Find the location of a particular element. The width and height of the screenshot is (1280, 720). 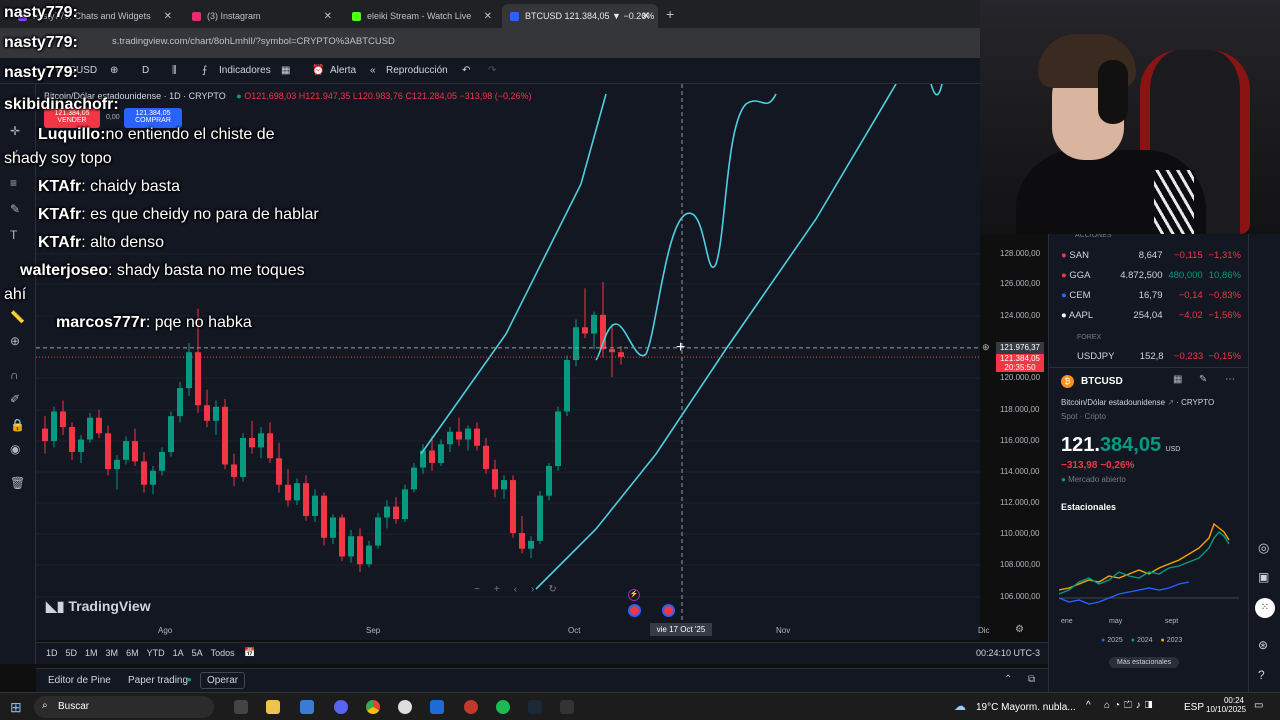

tab-btcusd: BTCUSD 121.384,05 ▼ −0.26% ✕ is located at coordinates (580, 16).